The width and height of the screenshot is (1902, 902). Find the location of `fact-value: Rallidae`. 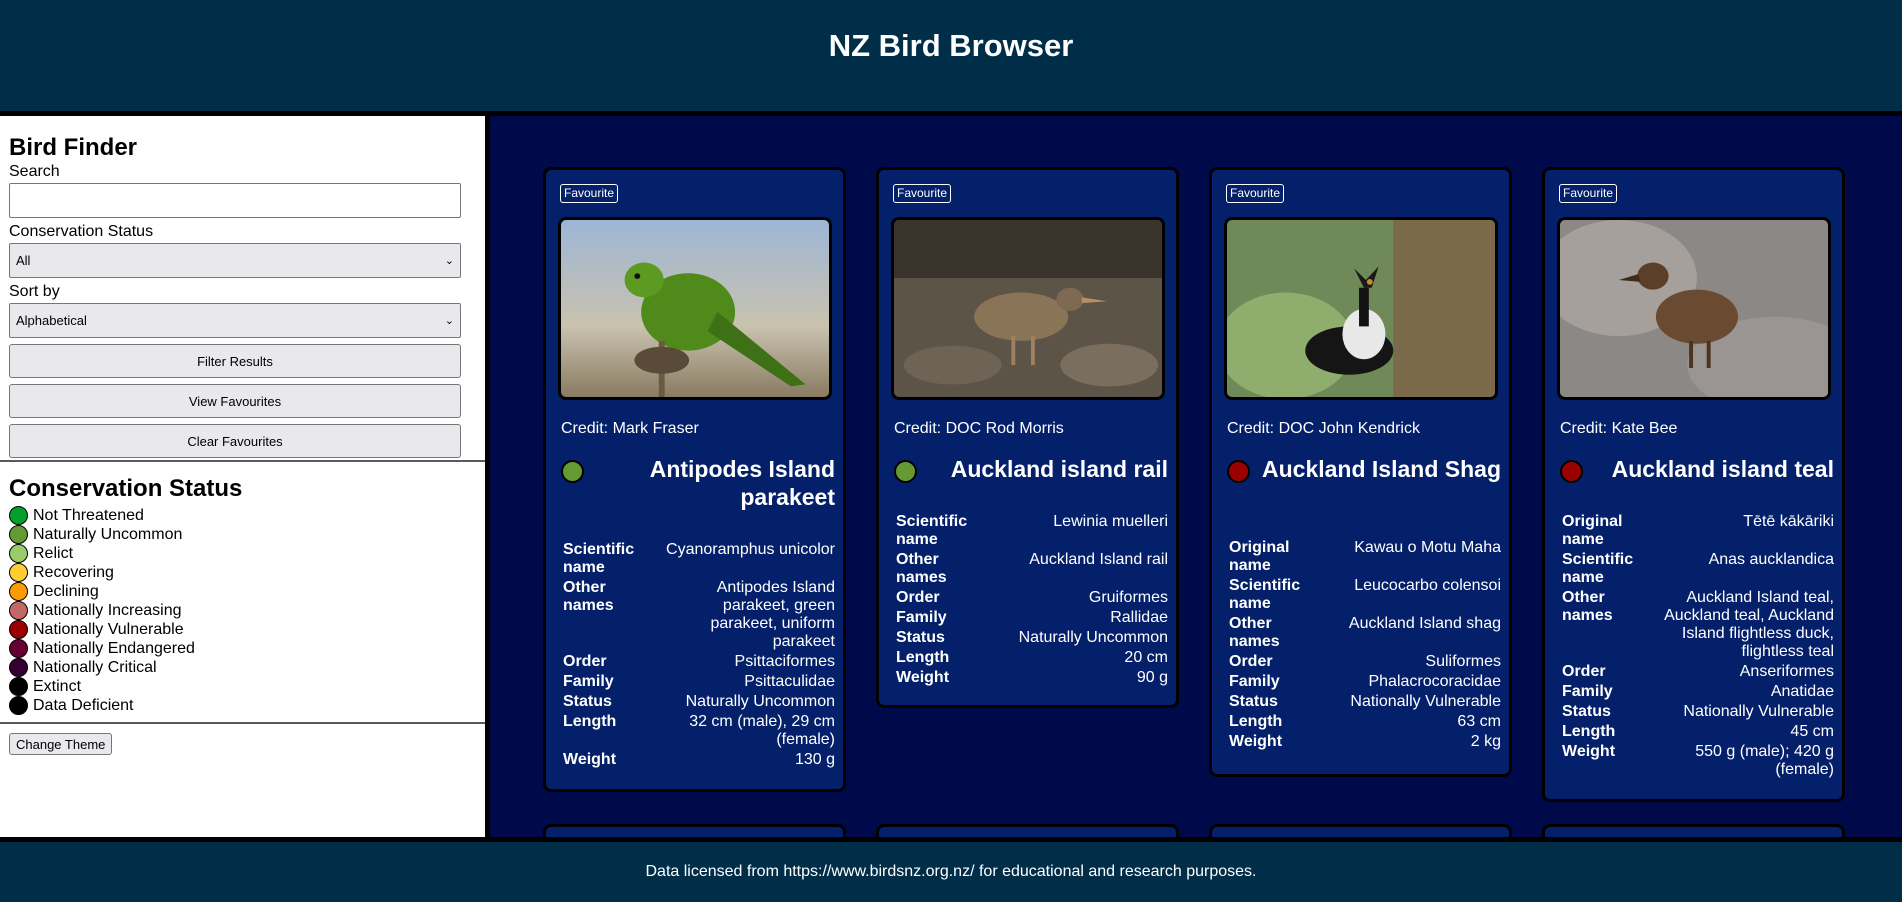

fact-value: Rallidae is located at coordinates (1139, 617).